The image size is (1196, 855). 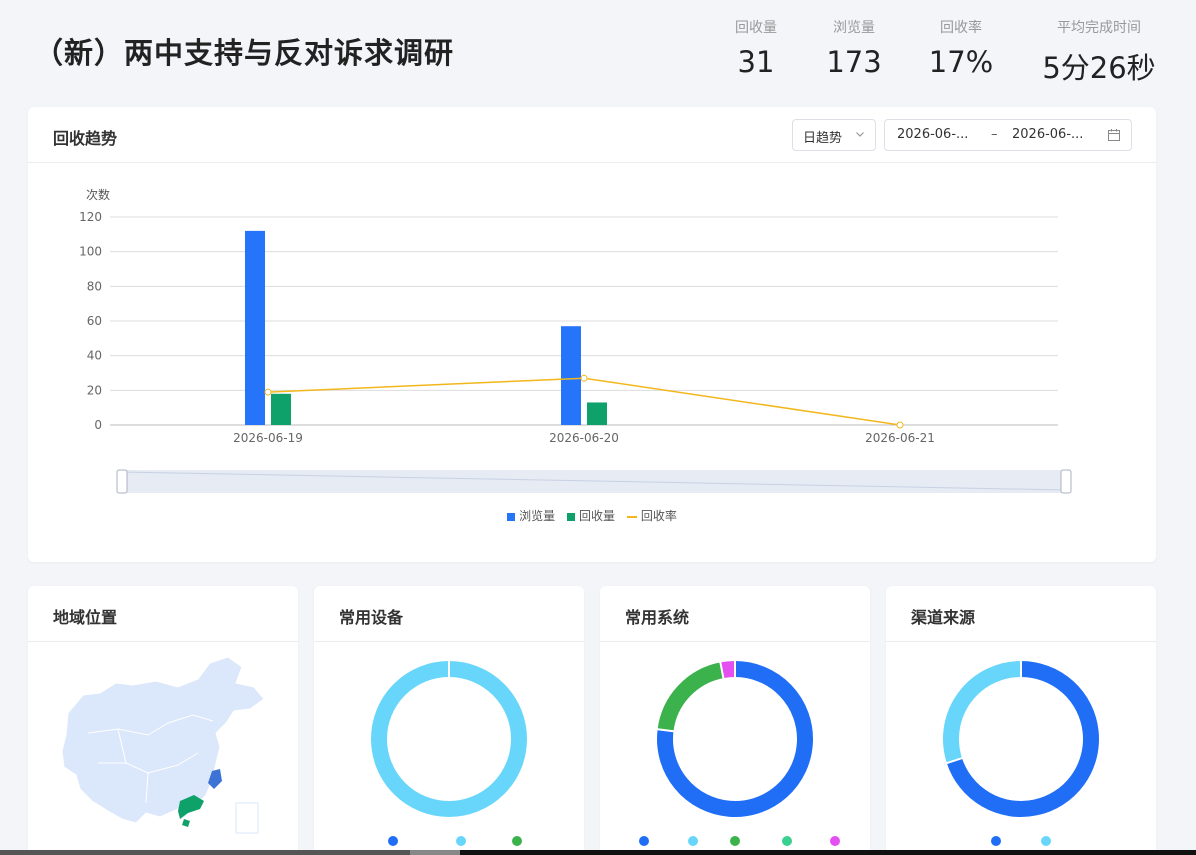 What do you see at coordinates (584, 401) in the screenshot?
I see `series-line` at bounding box center [584, 401].